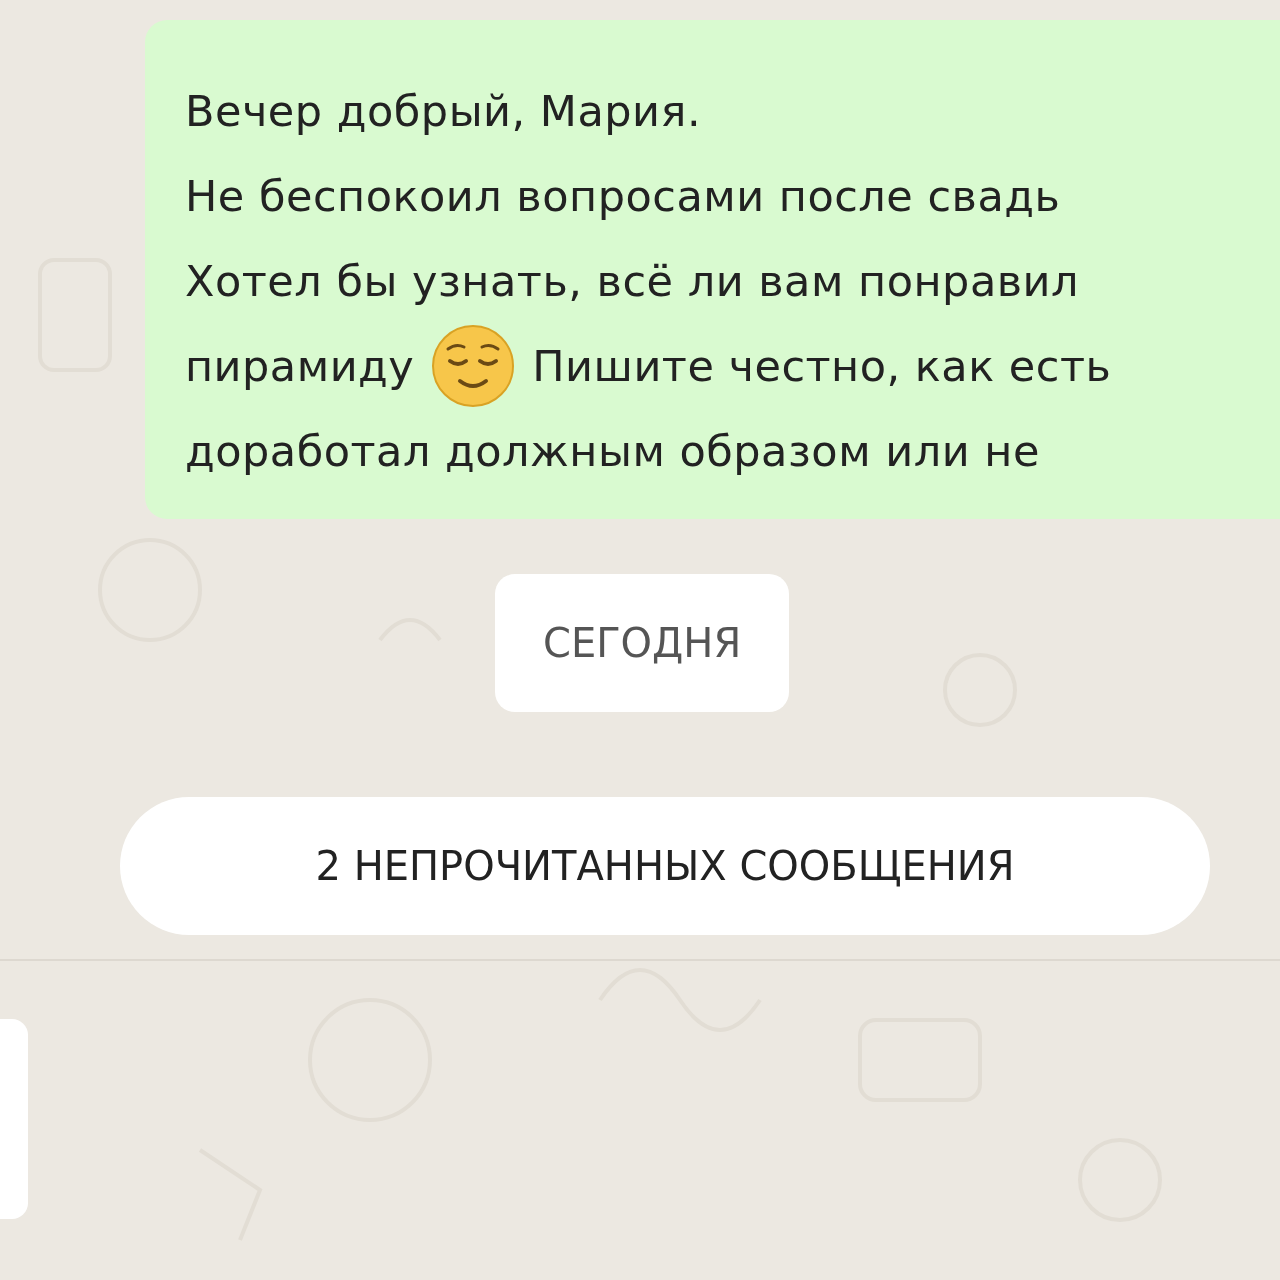 The image size is (1280, 1280). I want to click on message-line: Хотел бы узнать, всё ли вам понравил, so click(633, 281).